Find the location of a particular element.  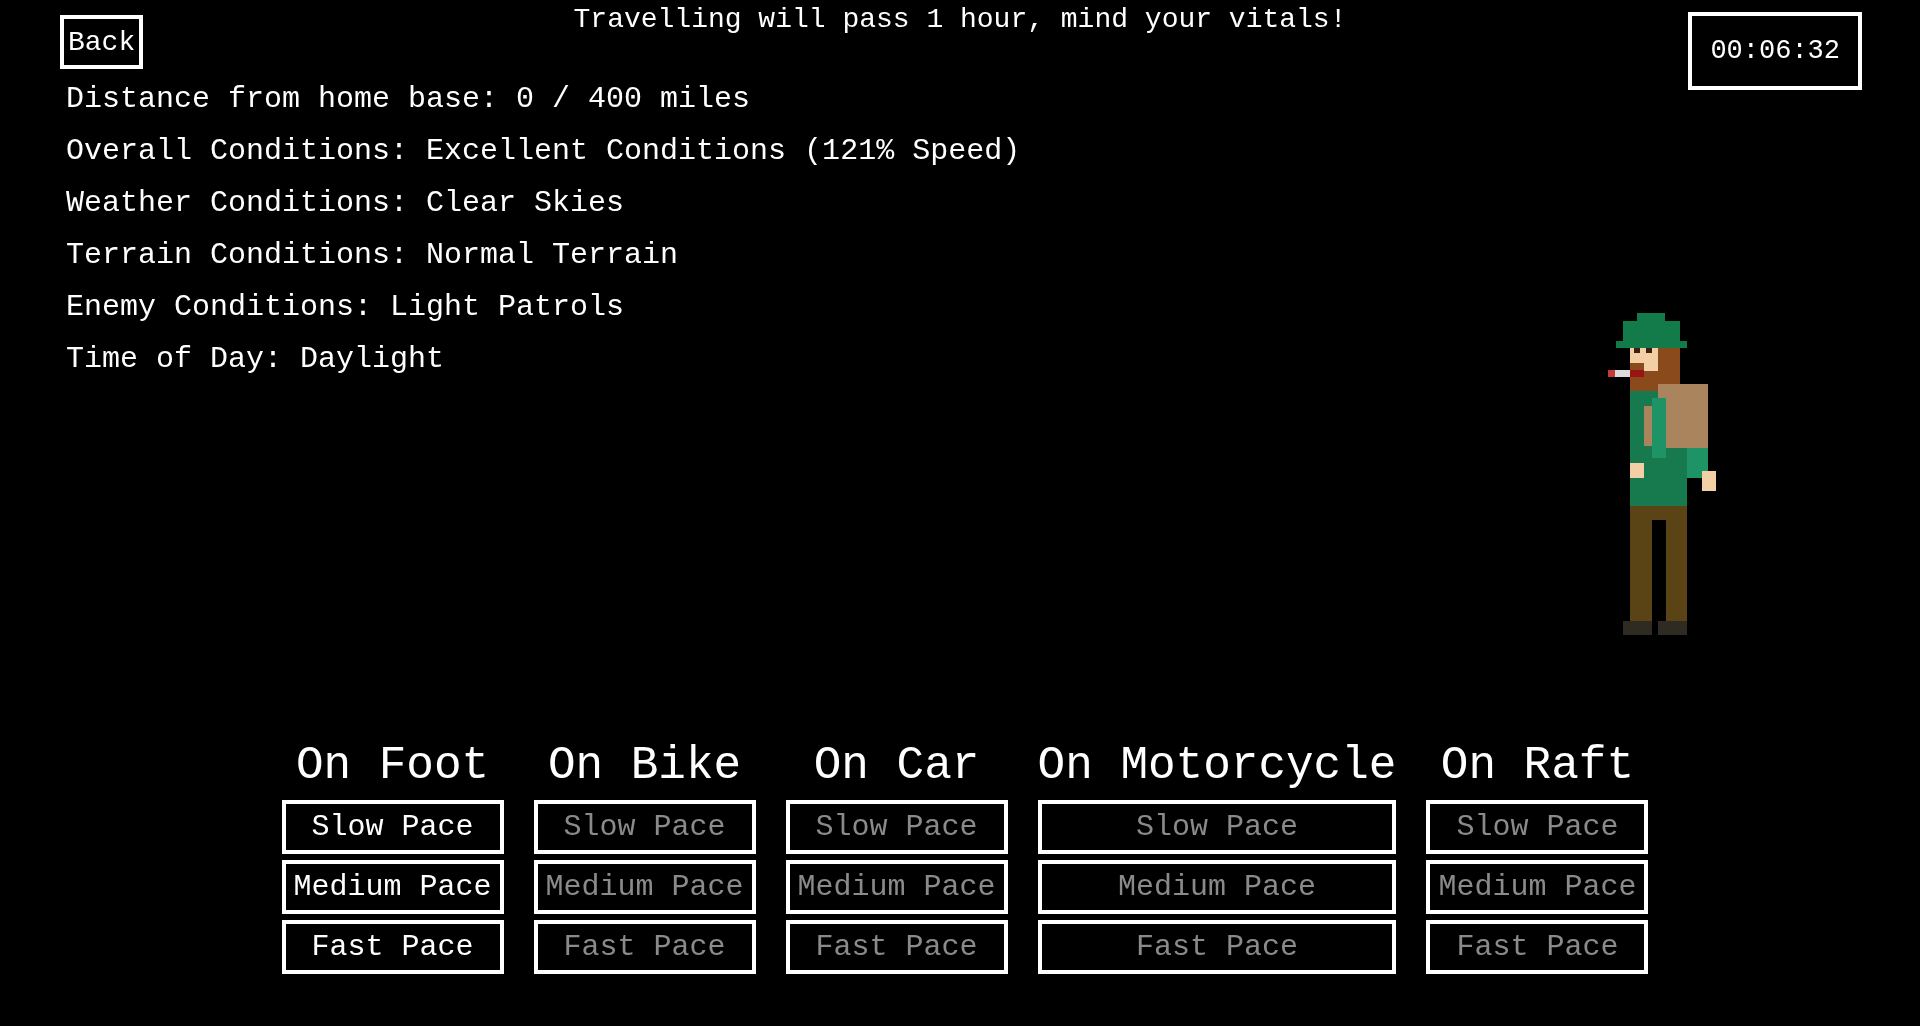

travel-notice: Travelling will pass 1 hour, mind your vitals! is located at coordinates (960, 19).